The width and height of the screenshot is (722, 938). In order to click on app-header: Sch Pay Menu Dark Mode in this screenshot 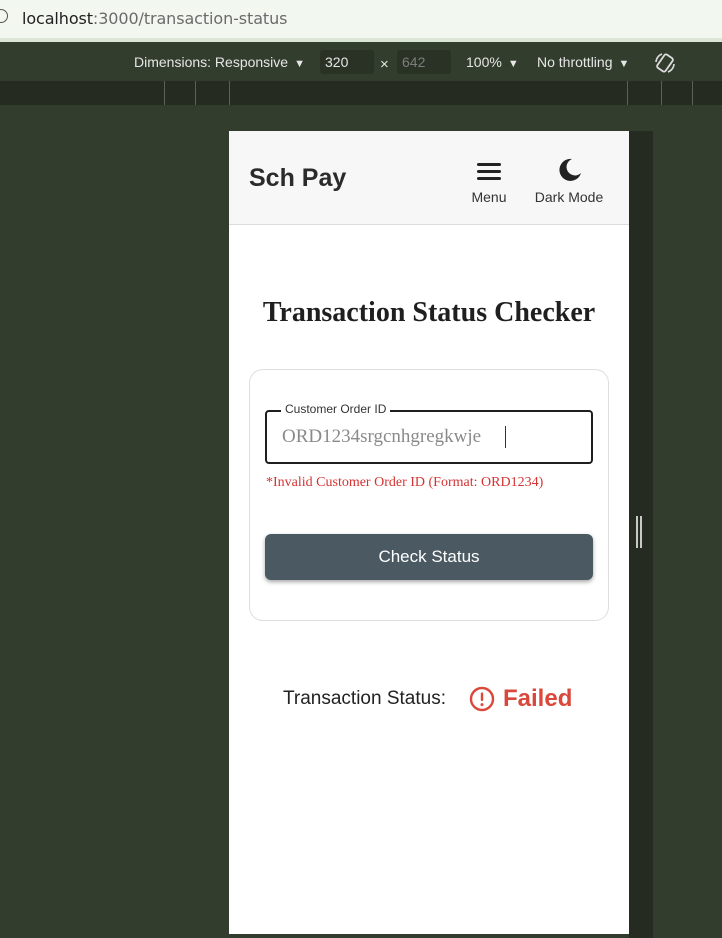, I will do `click(429, 178)`.